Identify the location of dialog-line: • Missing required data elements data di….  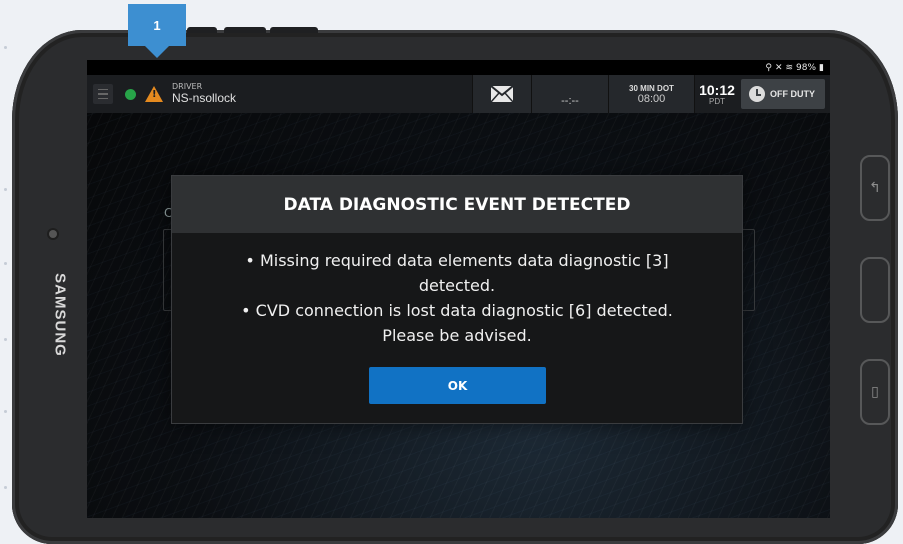
(457, 260).